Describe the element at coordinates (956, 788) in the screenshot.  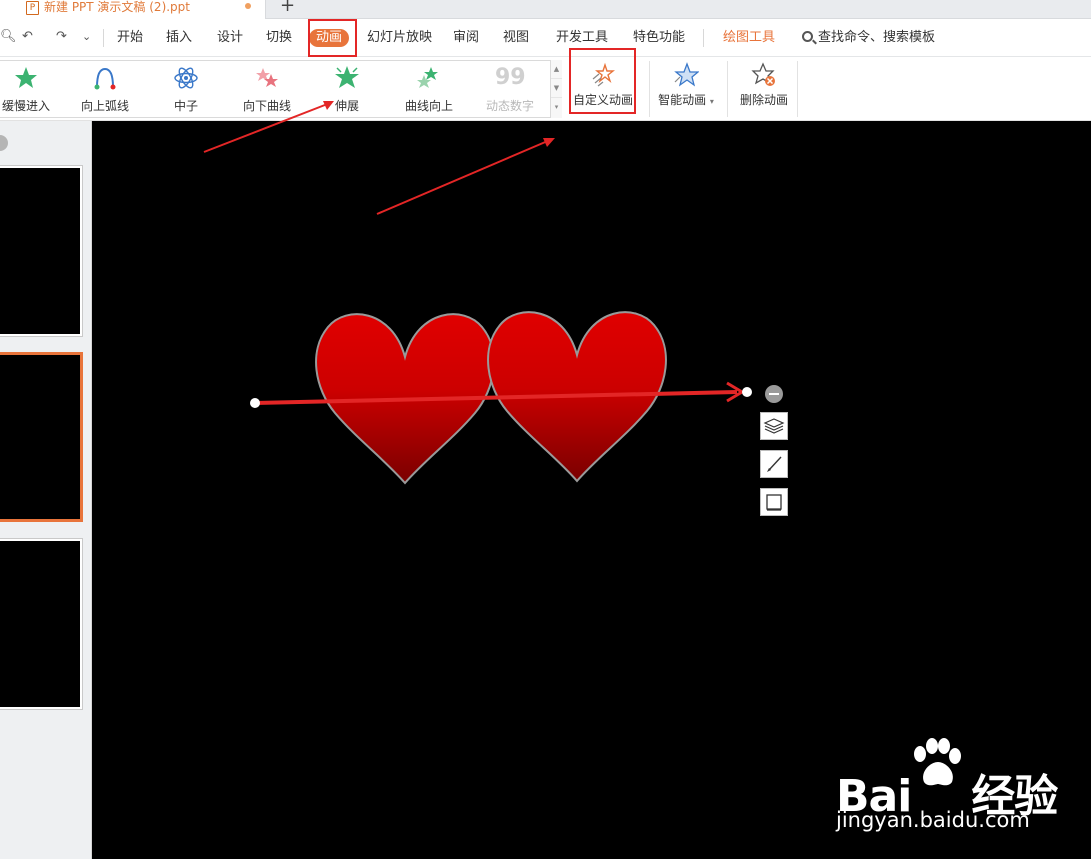
I see `baidu-watermark: Bai 经验 jingyan.baidu.com` at that location.